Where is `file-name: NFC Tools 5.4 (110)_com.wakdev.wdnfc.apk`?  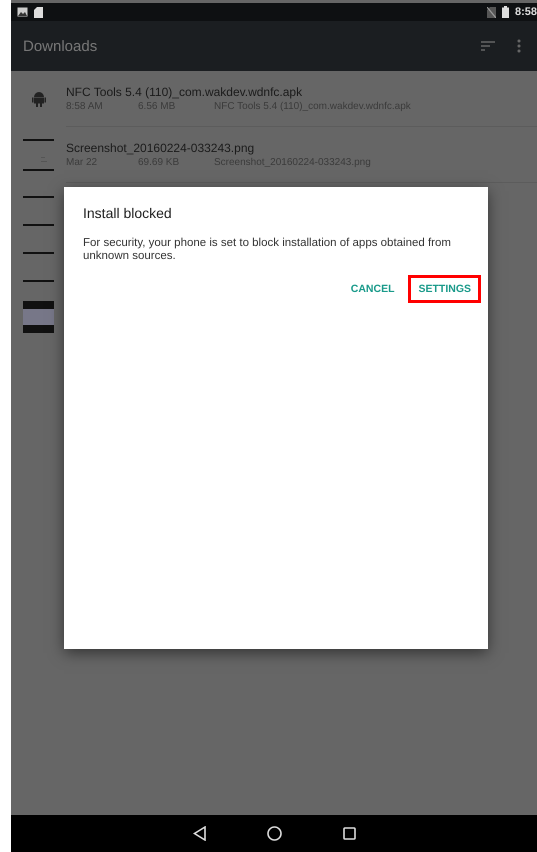
file-name: NFC Tools 5.4 (110)_com.wakdev.wdnfc.apk is located at coordinates (185, 92).